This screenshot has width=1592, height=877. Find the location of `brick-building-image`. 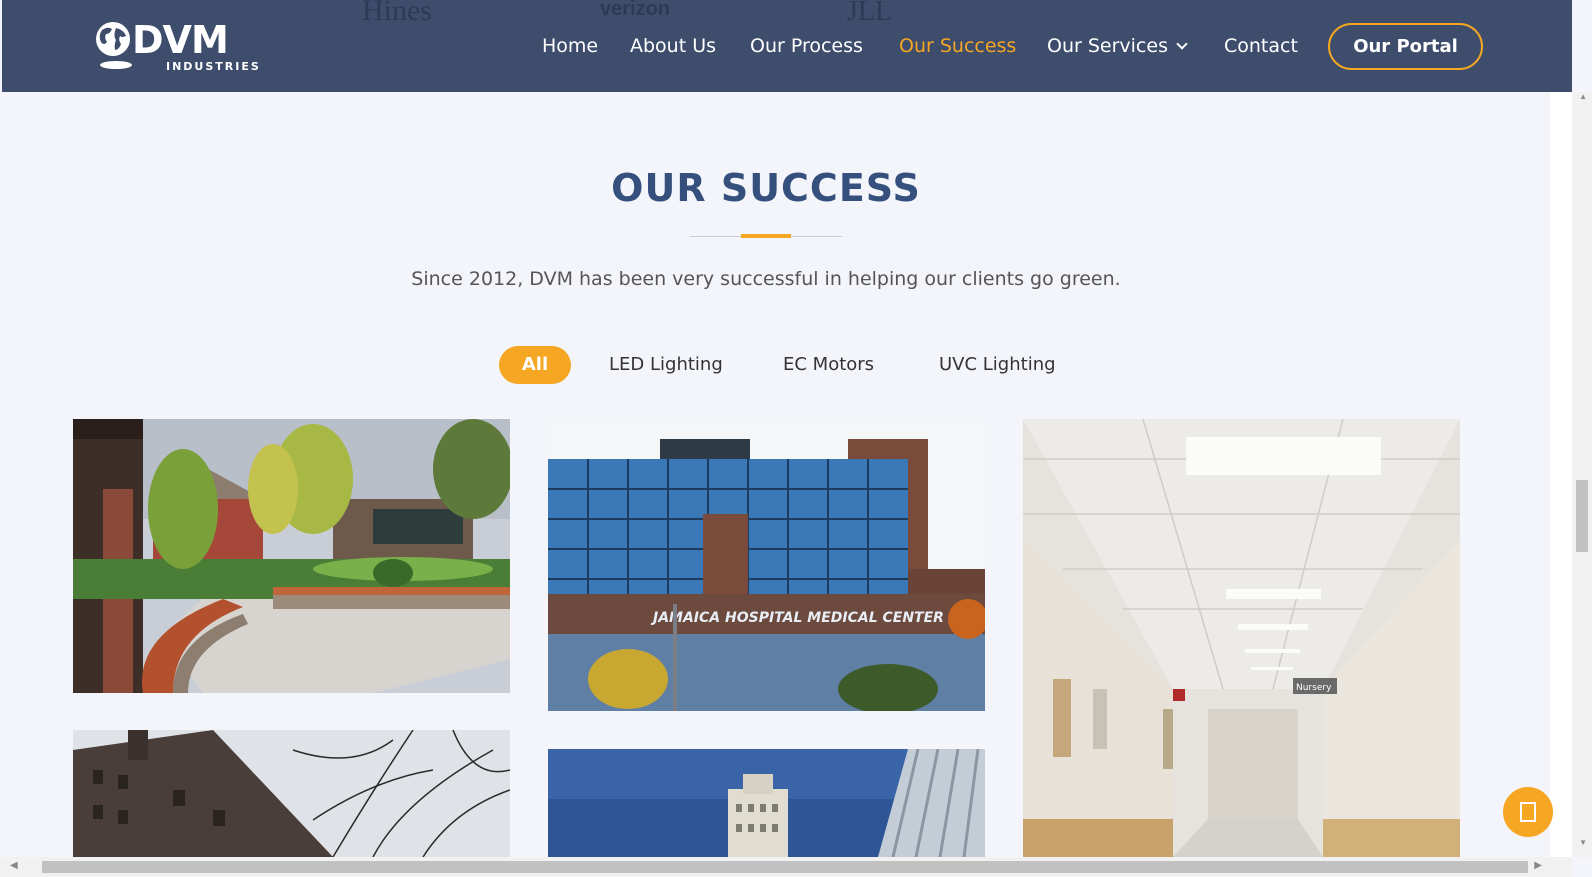

brick-building-image is located at coordinates (291, 793).